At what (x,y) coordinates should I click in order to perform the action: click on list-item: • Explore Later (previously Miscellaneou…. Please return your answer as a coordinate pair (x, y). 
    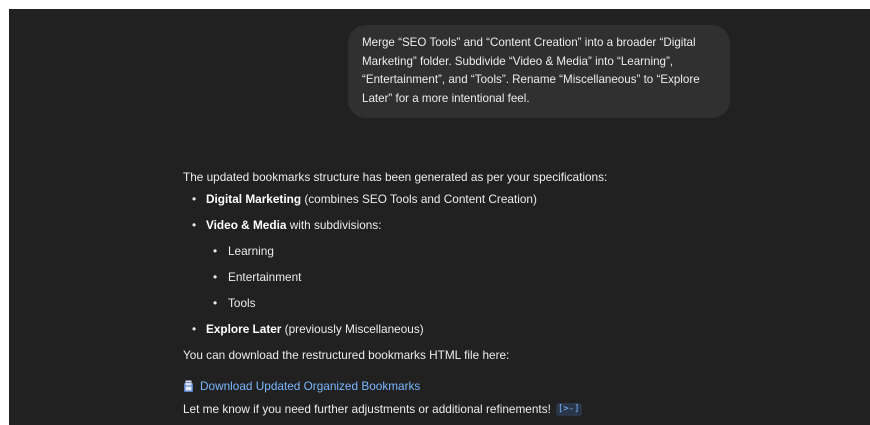
    Looking at the image, I should click on (443, 334).